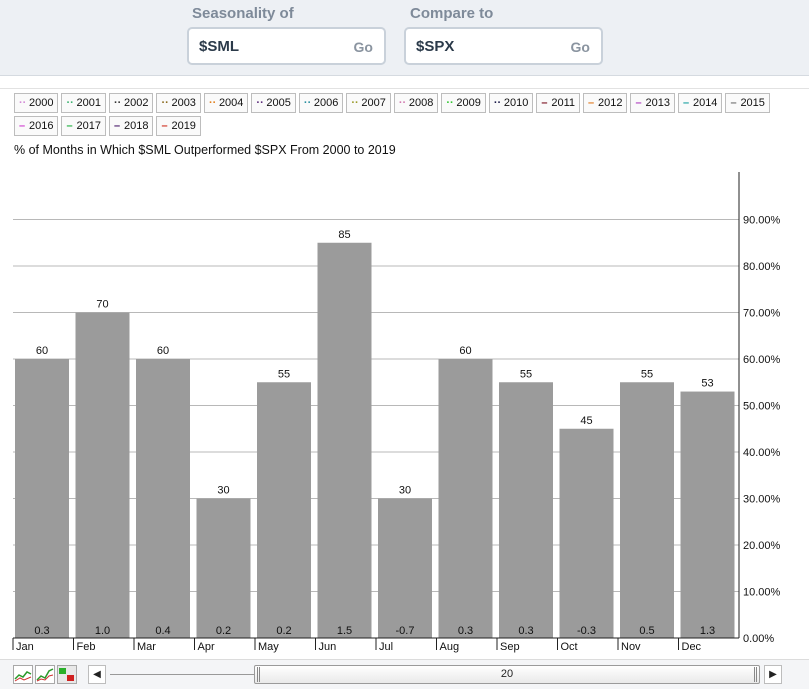 Image resolution: width=809 pixels, height=689 pixels. Describe the element at coordinates (758, 639) in the screenshot. I see `y-tick-label: 0.00%` at that location.